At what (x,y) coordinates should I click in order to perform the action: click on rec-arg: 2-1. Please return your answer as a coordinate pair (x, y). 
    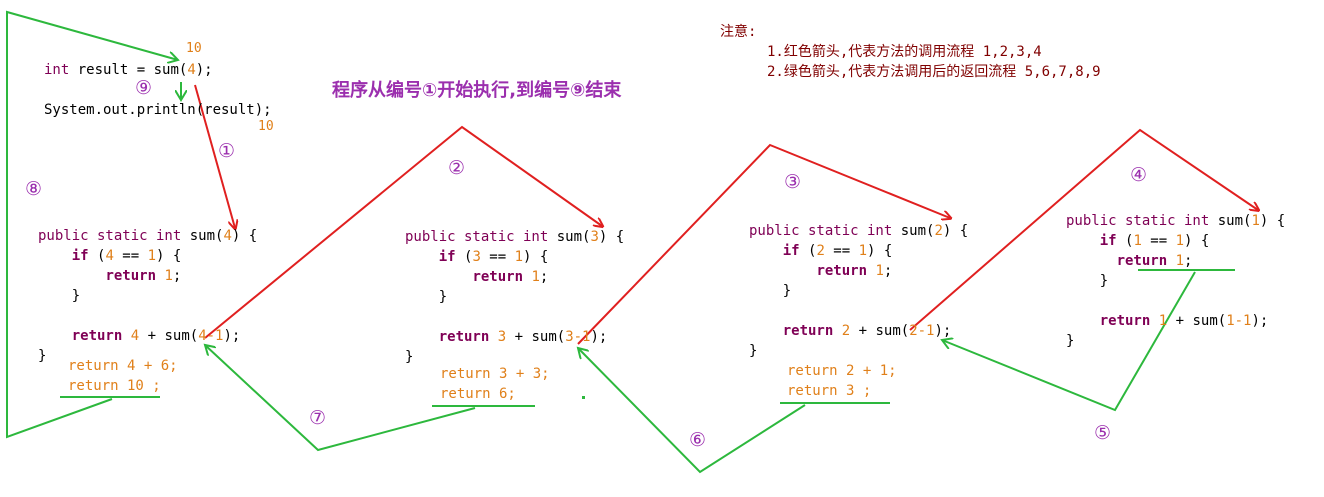
    Looking at the image, I should click on (922, 331).